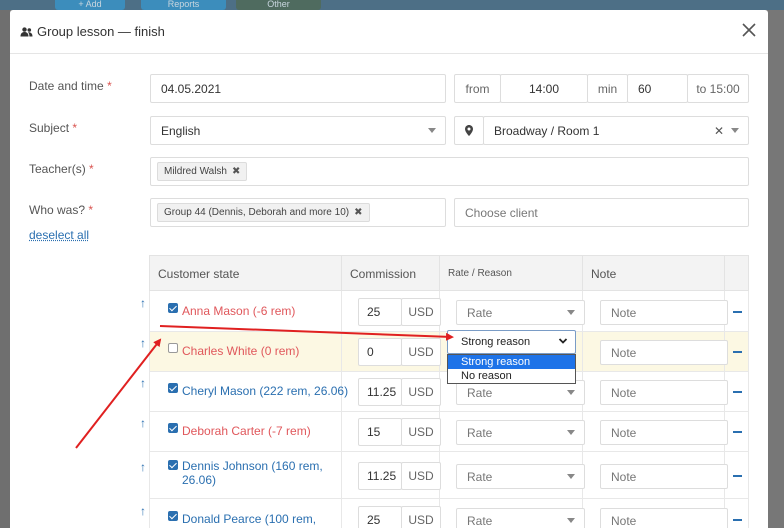 Image resolution: width=784 pixels, height=528 pixels. Describe the element at coordinates (749, 30) in the screenshot. I see `close-icon` at that location.